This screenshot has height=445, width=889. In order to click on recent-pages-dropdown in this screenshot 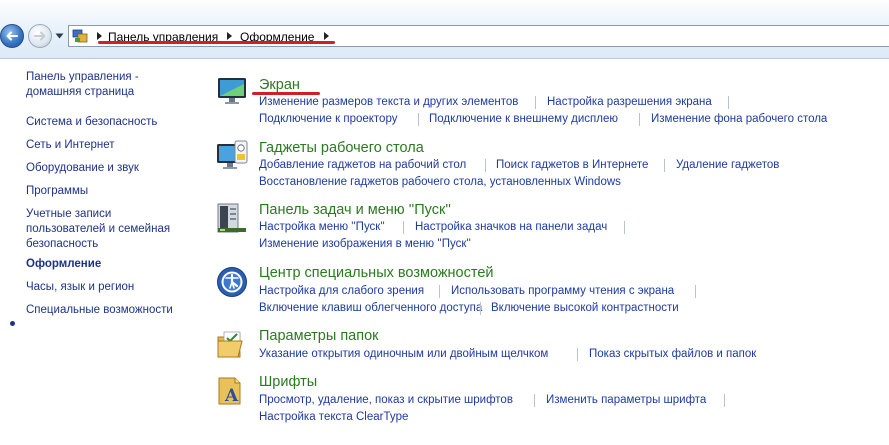, I will do `click(59, 36)`.